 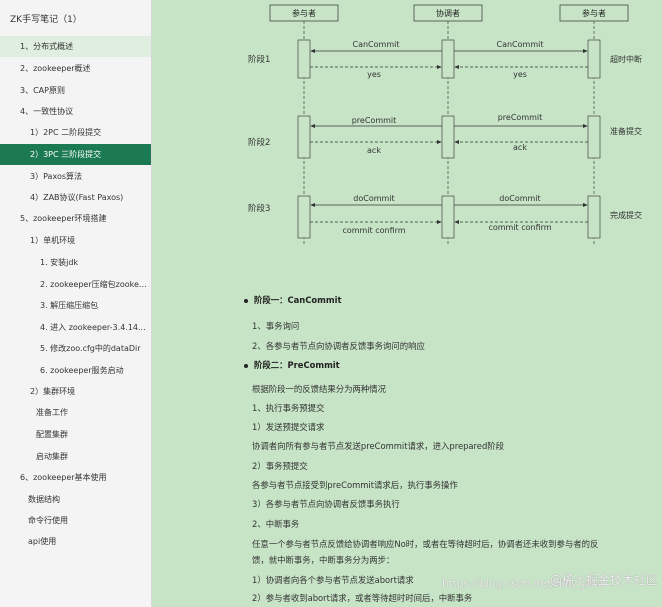 I want to click on toc-item: 1. 安装jdk, so click(x=75, y=262).